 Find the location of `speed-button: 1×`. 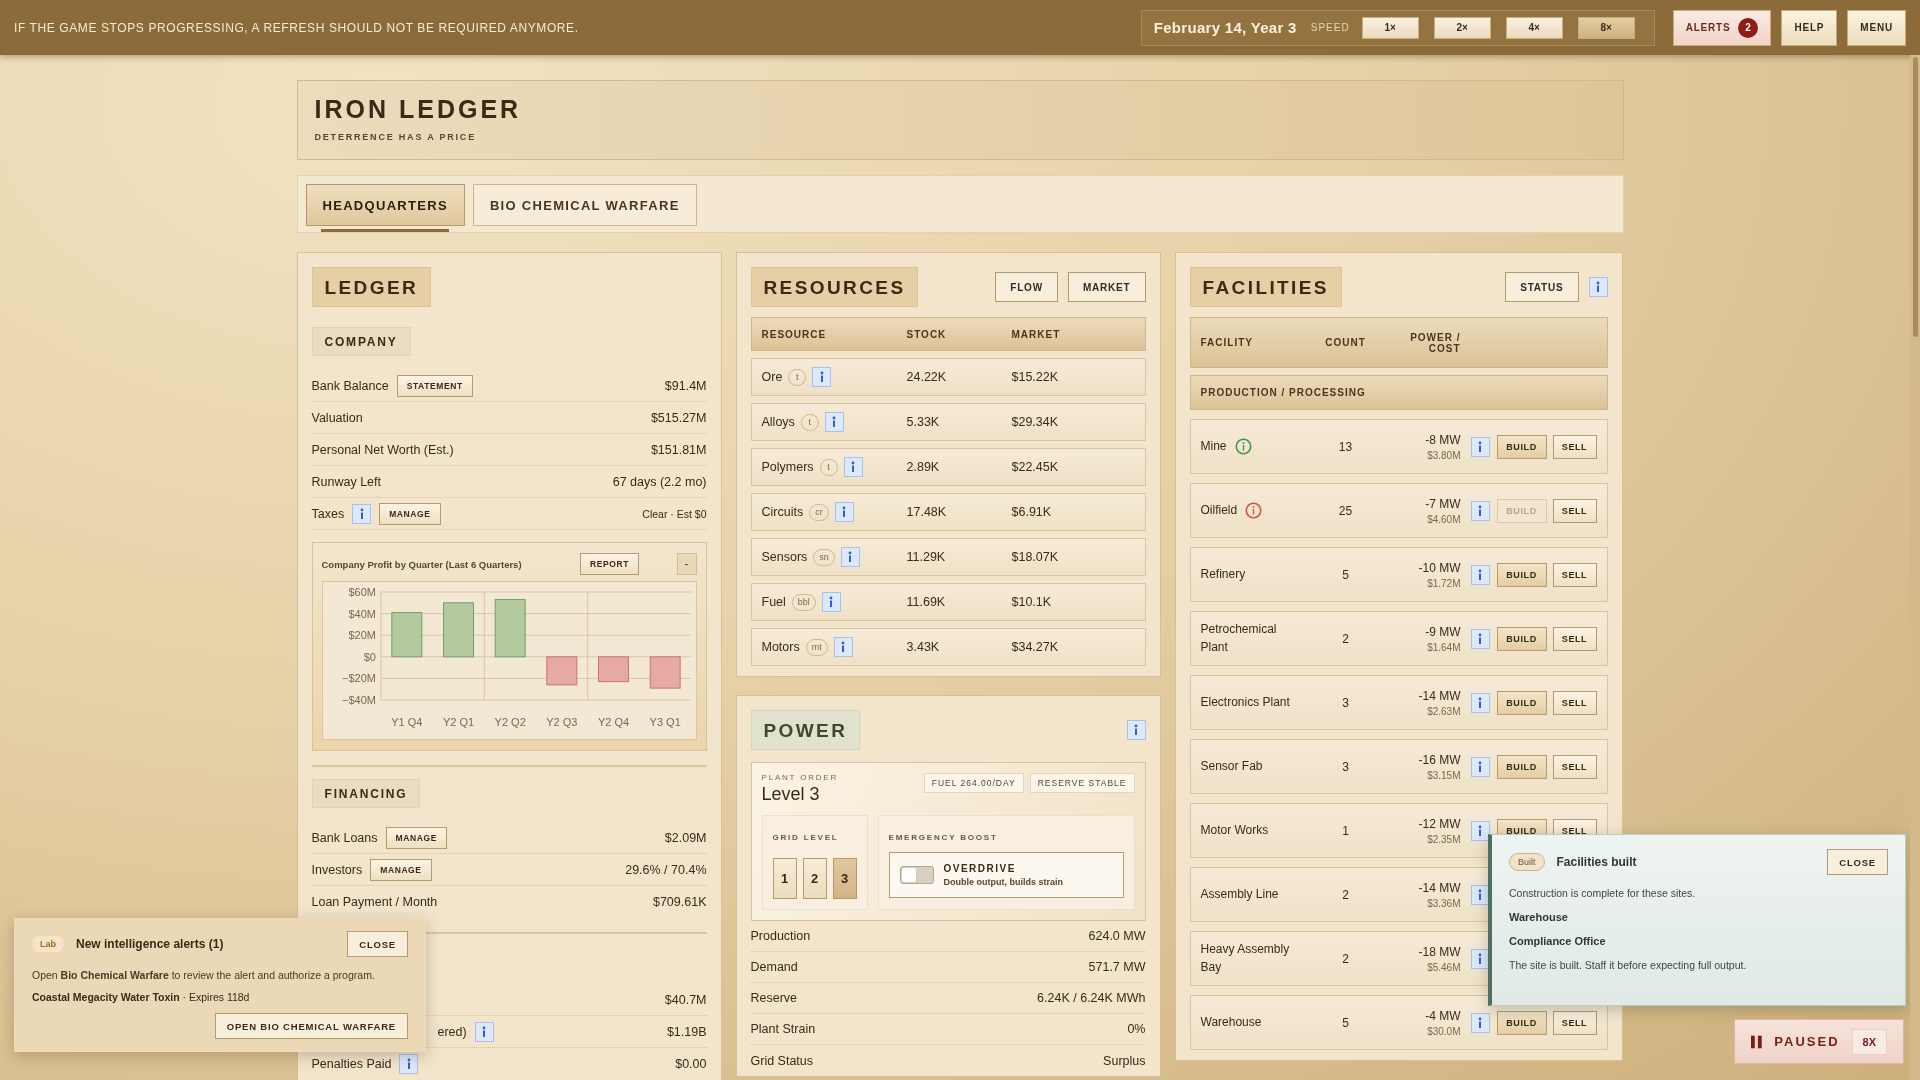

speed-button: 1× is located at coordinates (1390, 27).